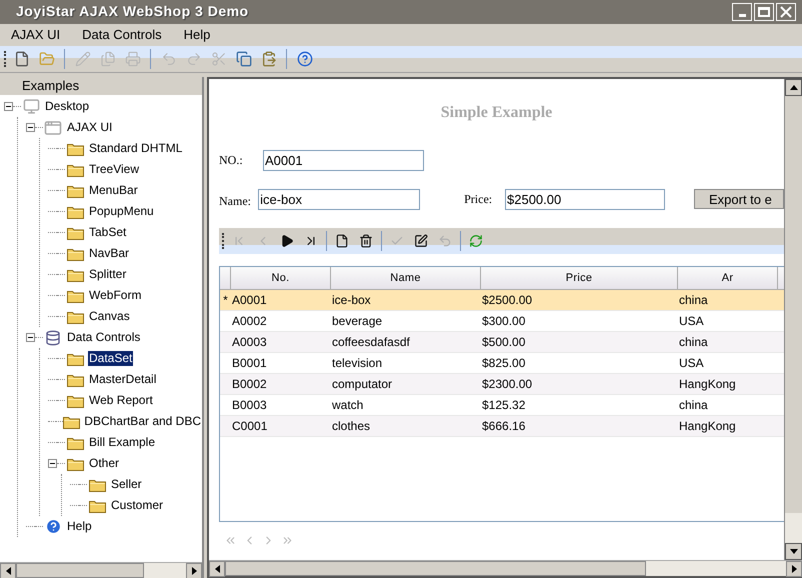  I want to click on tree-item: Splitter, so click(108, 274).